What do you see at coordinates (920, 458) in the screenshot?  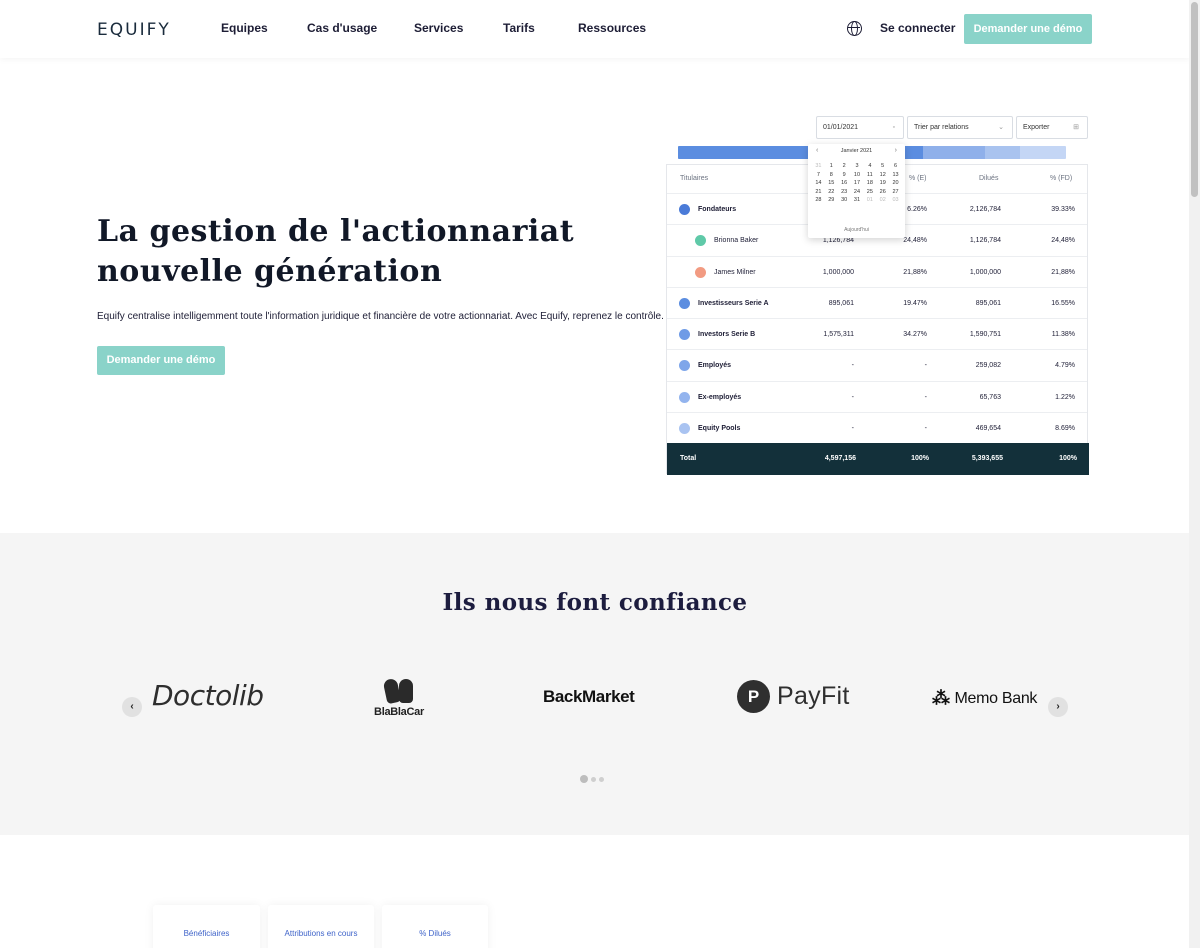 I see `total-percent-e: 100%` at bounding box center [920, 458].